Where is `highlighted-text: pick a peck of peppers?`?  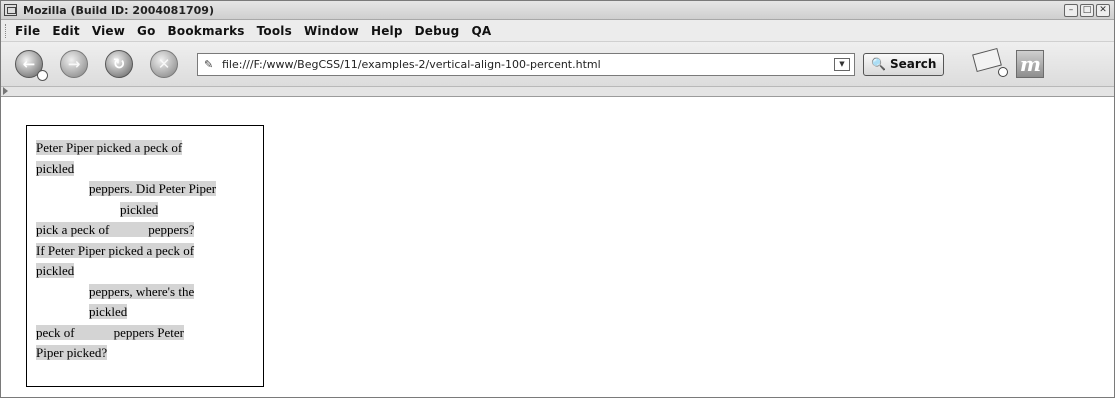 highlighted-text: pick a peck of peppers? is located at coordinates (115, 229).